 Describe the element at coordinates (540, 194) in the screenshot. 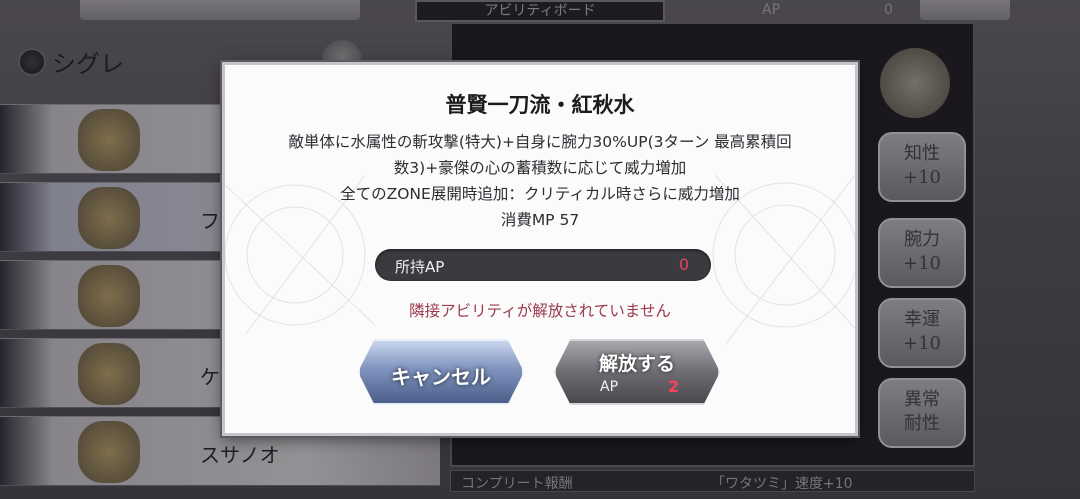

I see `skill-description-line: 全てのZONE展開時追加：クリティカル時さらに威力増加` at that location.